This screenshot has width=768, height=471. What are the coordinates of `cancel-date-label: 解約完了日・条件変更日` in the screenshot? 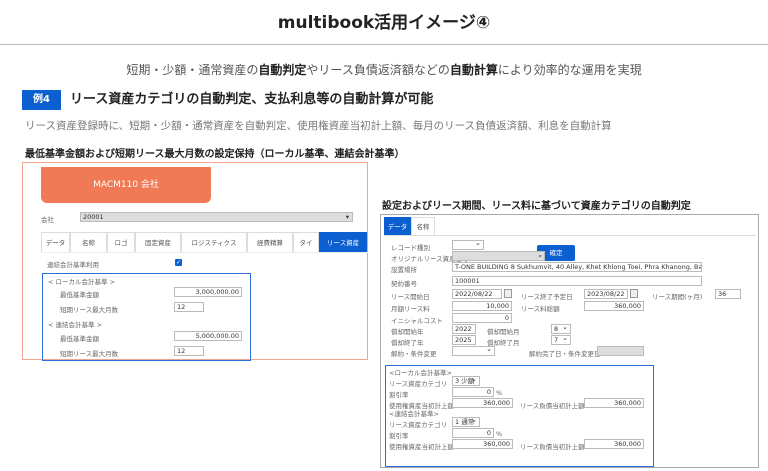 It's located at (565, 354).